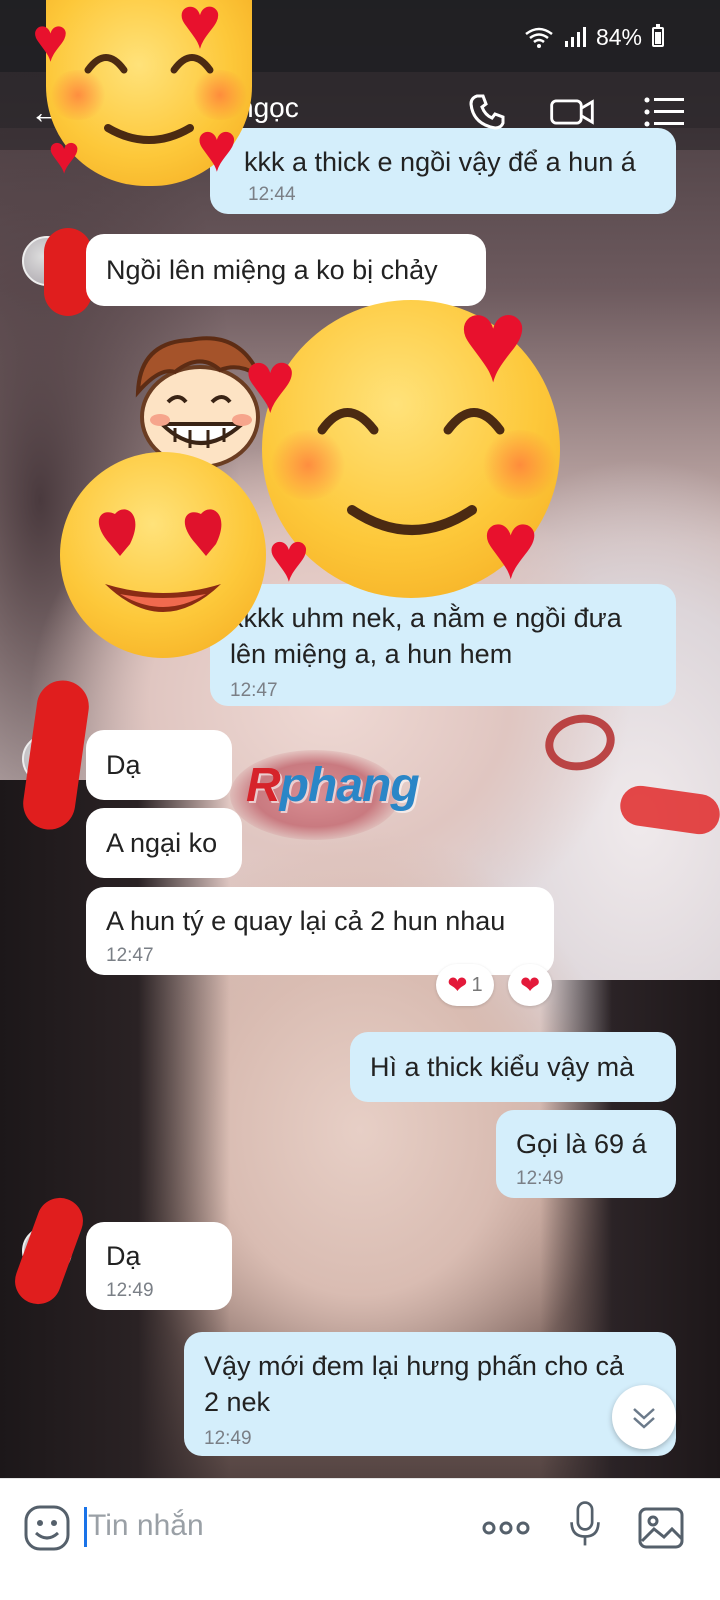  What do you see at coordinates (594, 37) in the screenshot?
I see `status-indicators: 84%` at bounding box center [594, 37].